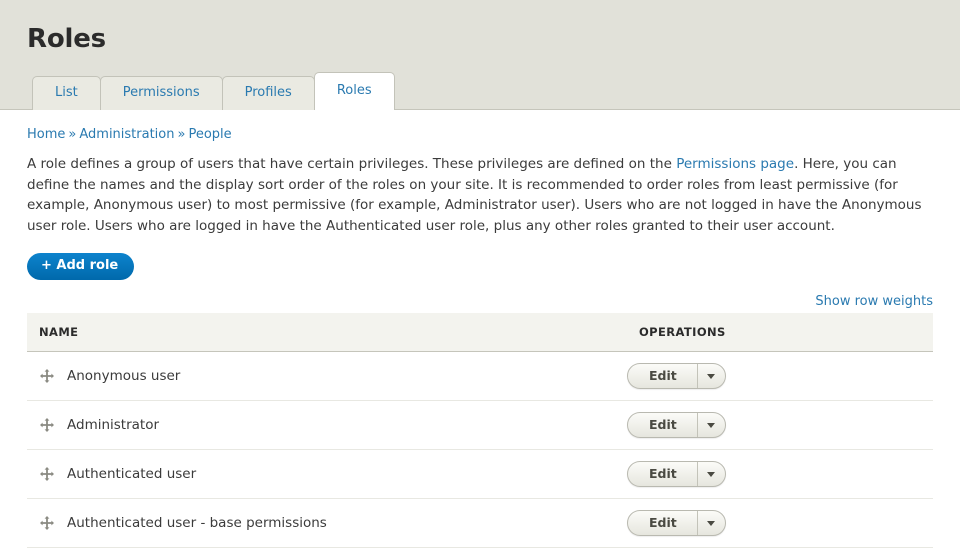  Describe the element at coordinates (480, 127) in the screenshot. I see `breadcrumb: Home» Administration» People` at that location.